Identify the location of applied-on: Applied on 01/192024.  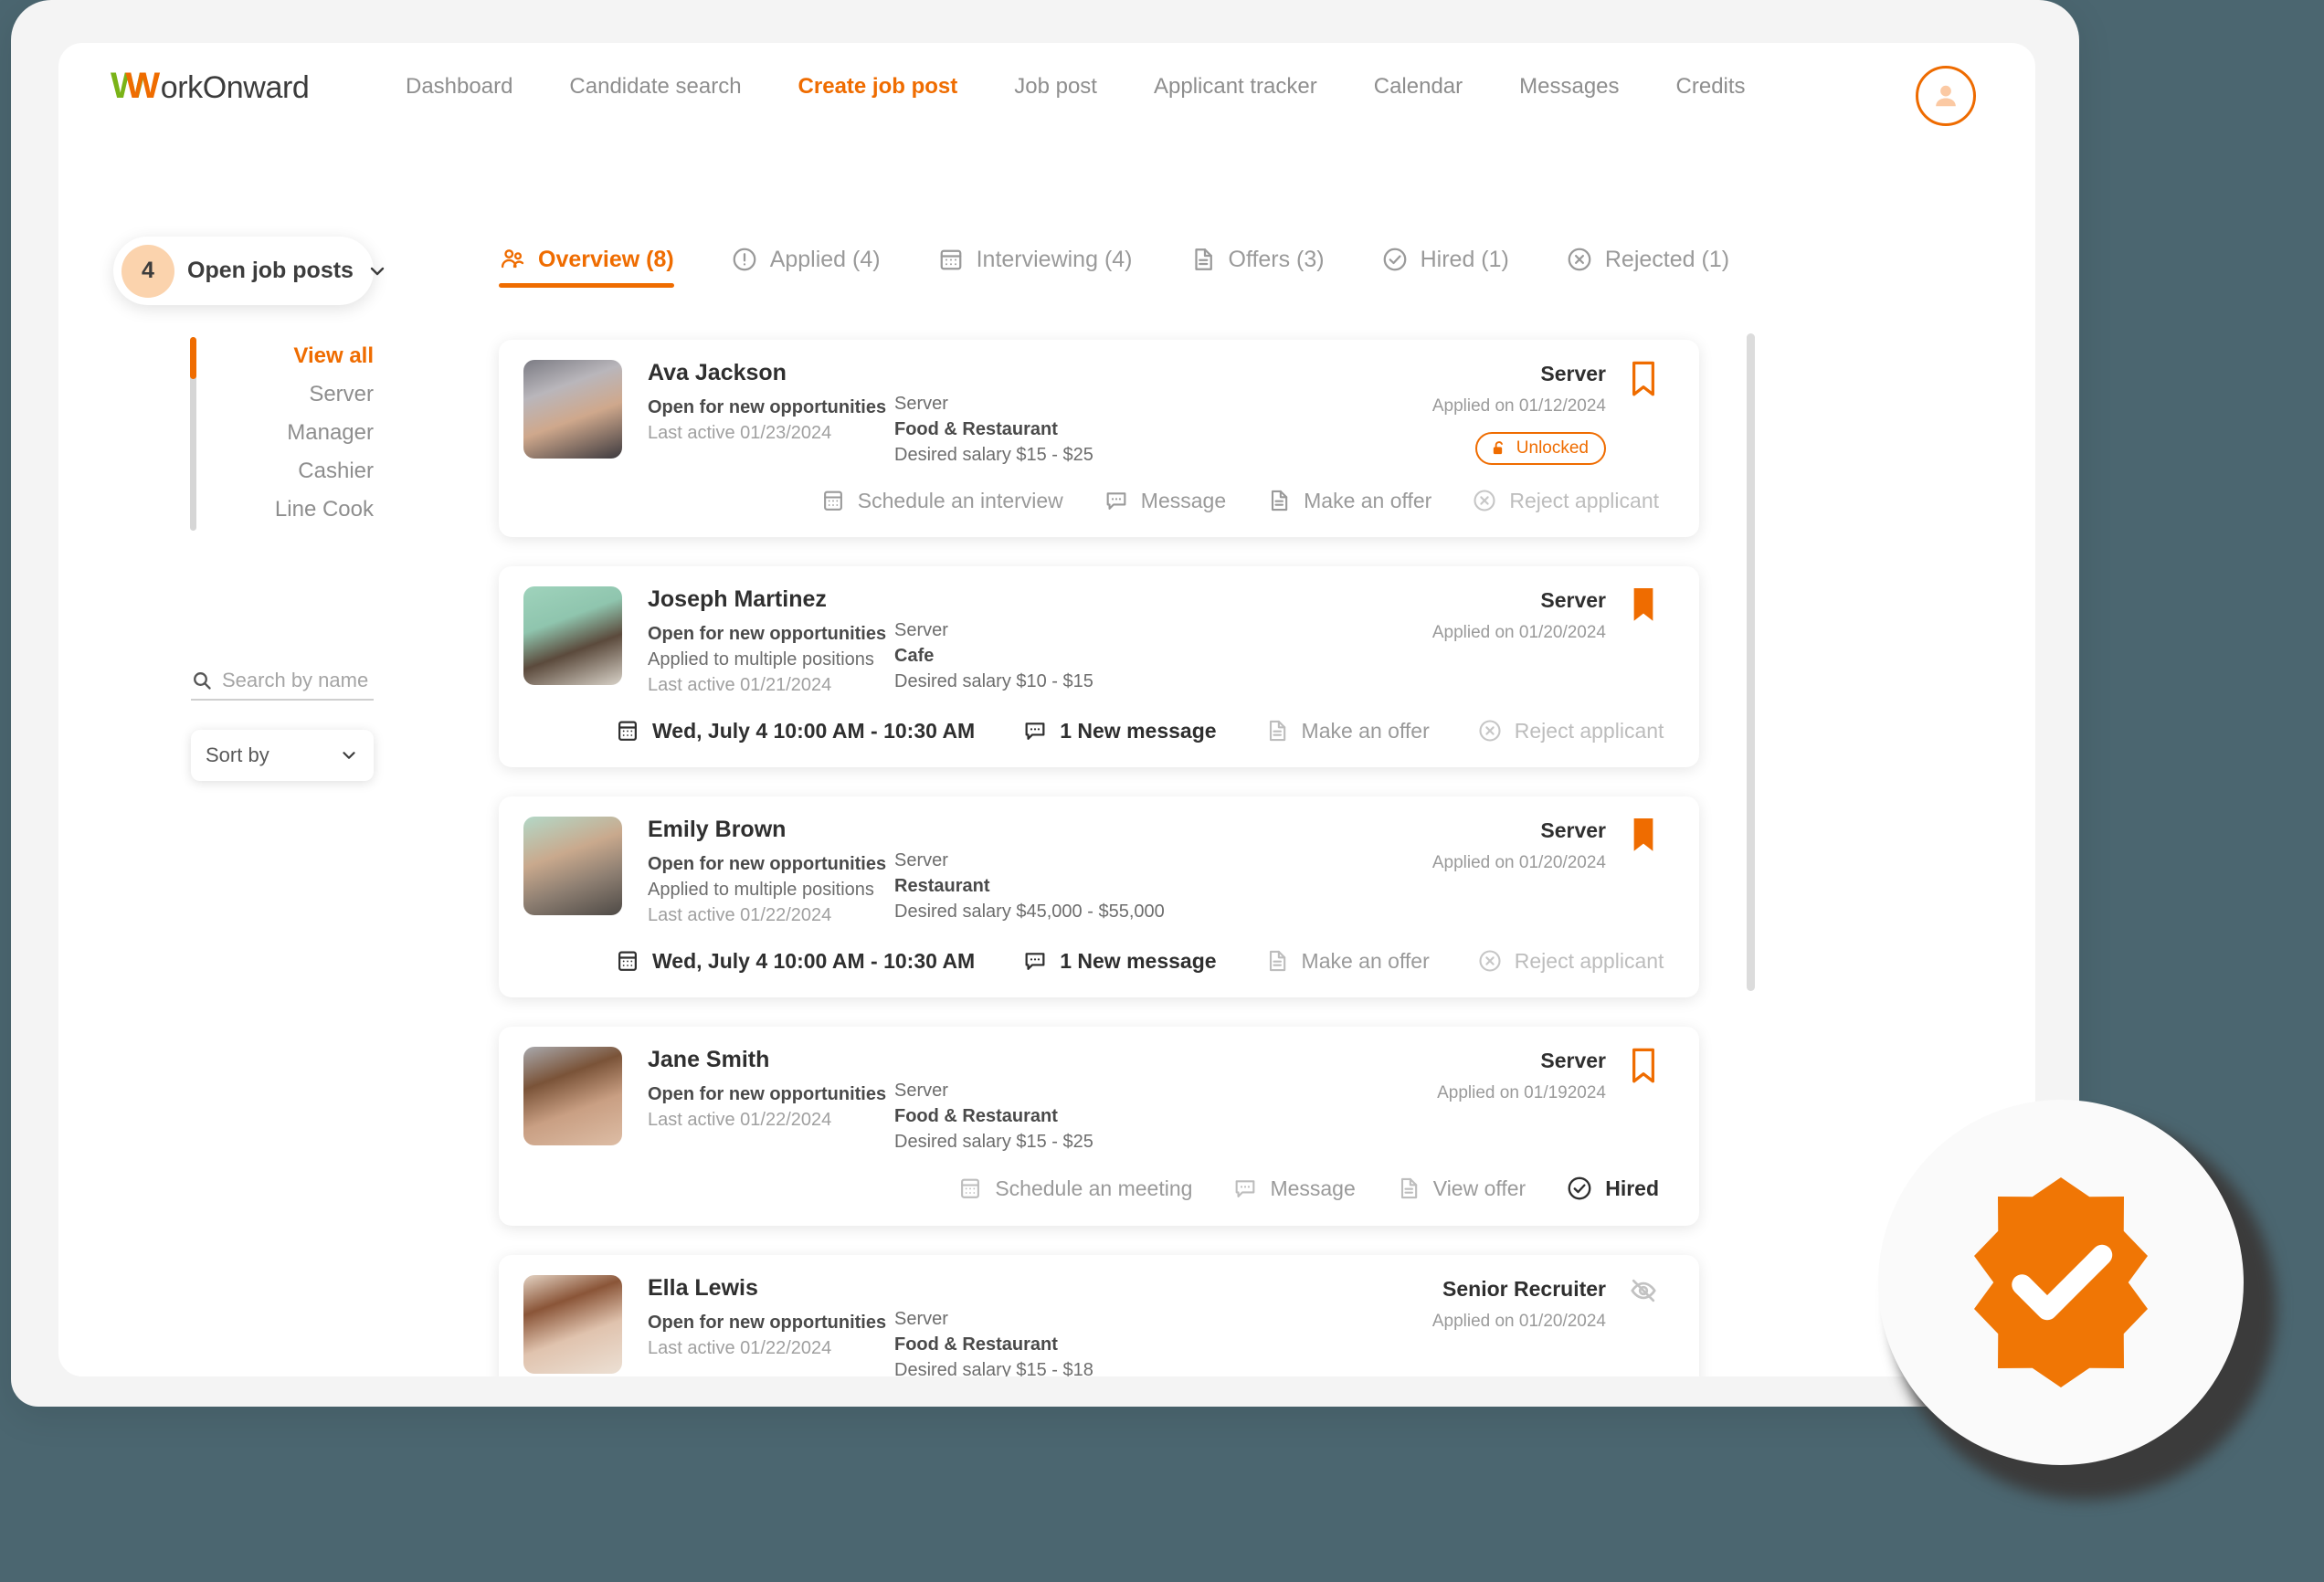
(1521, 1093).